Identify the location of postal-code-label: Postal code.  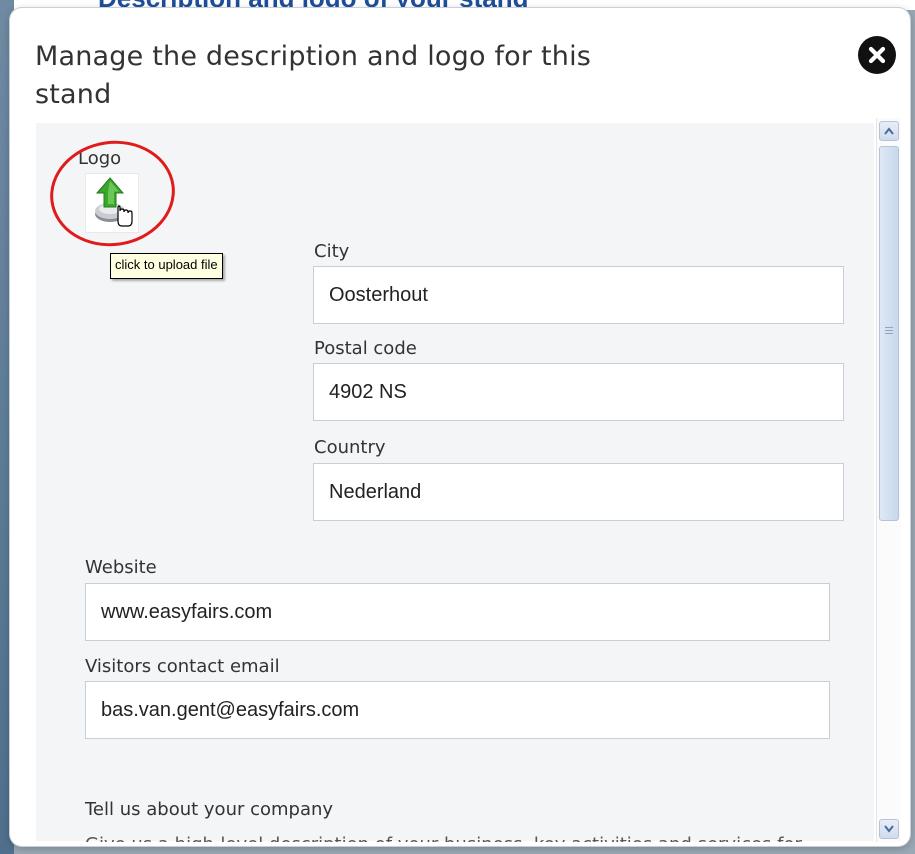
(365, 348).